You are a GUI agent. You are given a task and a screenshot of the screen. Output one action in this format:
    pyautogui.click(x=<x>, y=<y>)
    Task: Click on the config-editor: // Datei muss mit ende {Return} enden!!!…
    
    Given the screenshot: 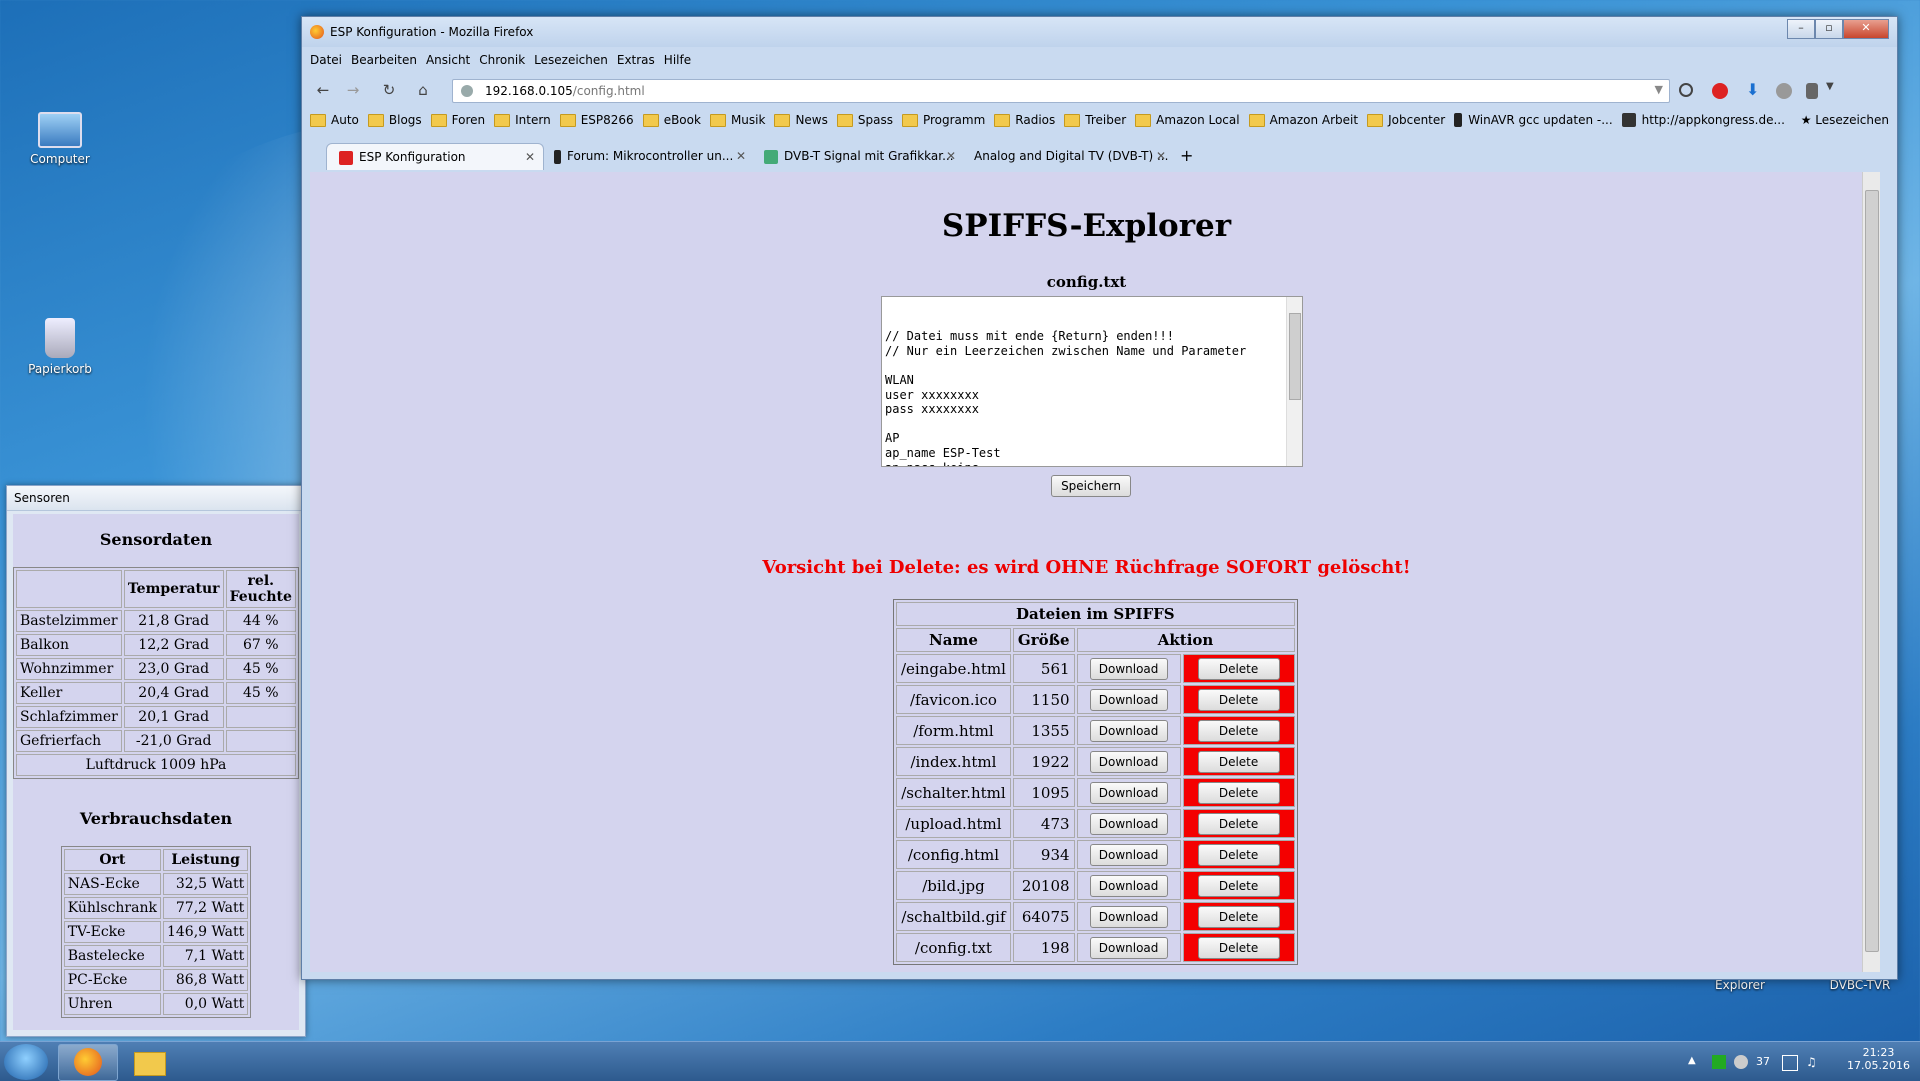 What is the action you would take?
    pyautogui.click(x=1092, y=381)
    